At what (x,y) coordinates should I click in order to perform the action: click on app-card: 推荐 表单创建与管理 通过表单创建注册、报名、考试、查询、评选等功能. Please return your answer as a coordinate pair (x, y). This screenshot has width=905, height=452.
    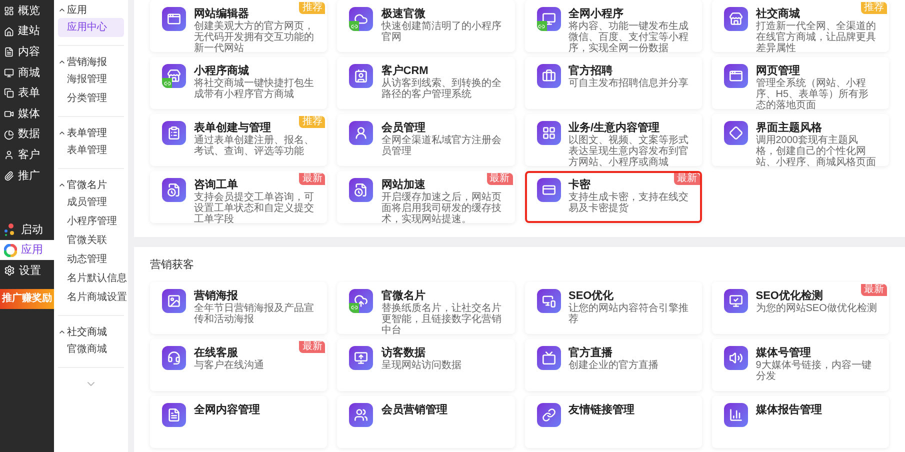
    Looking at the image, I should click on (239, 140).